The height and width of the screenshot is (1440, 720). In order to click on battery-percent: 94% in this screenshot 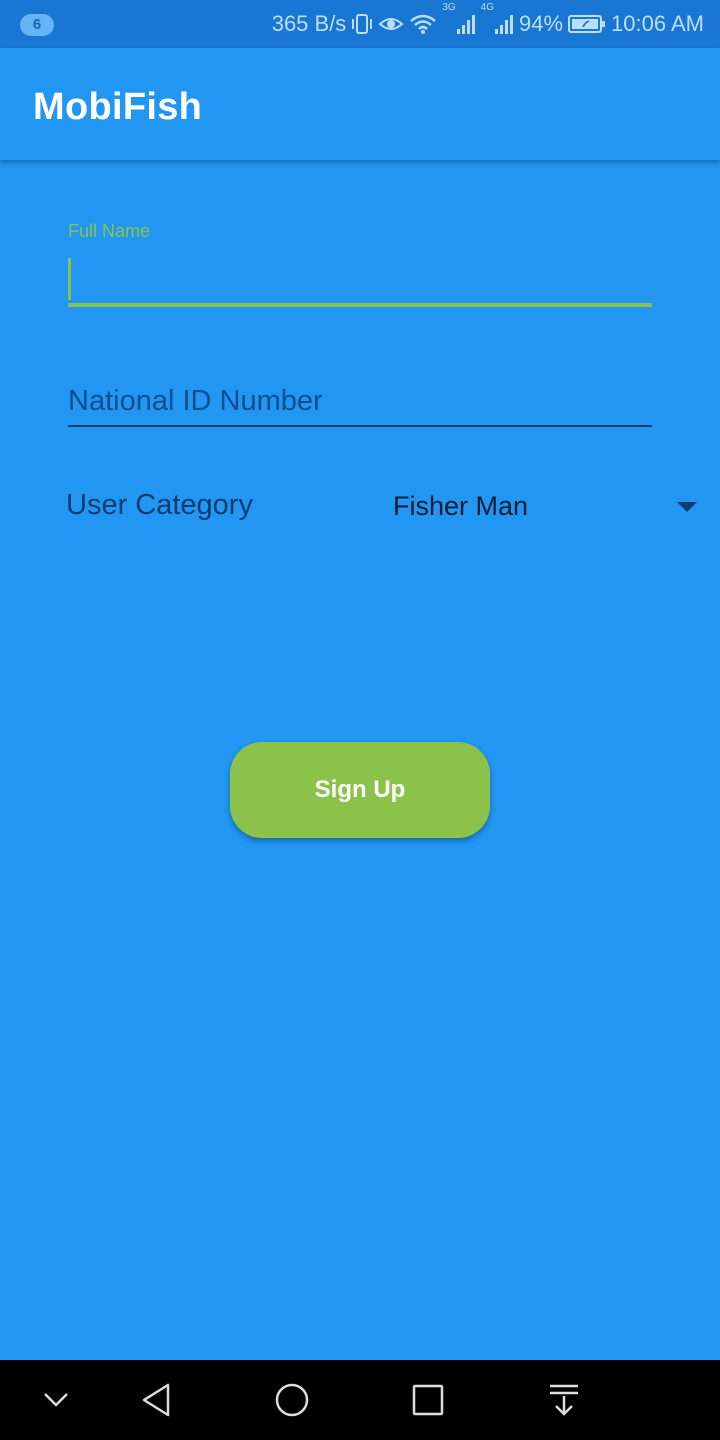, I will do `click(541, 23)`.